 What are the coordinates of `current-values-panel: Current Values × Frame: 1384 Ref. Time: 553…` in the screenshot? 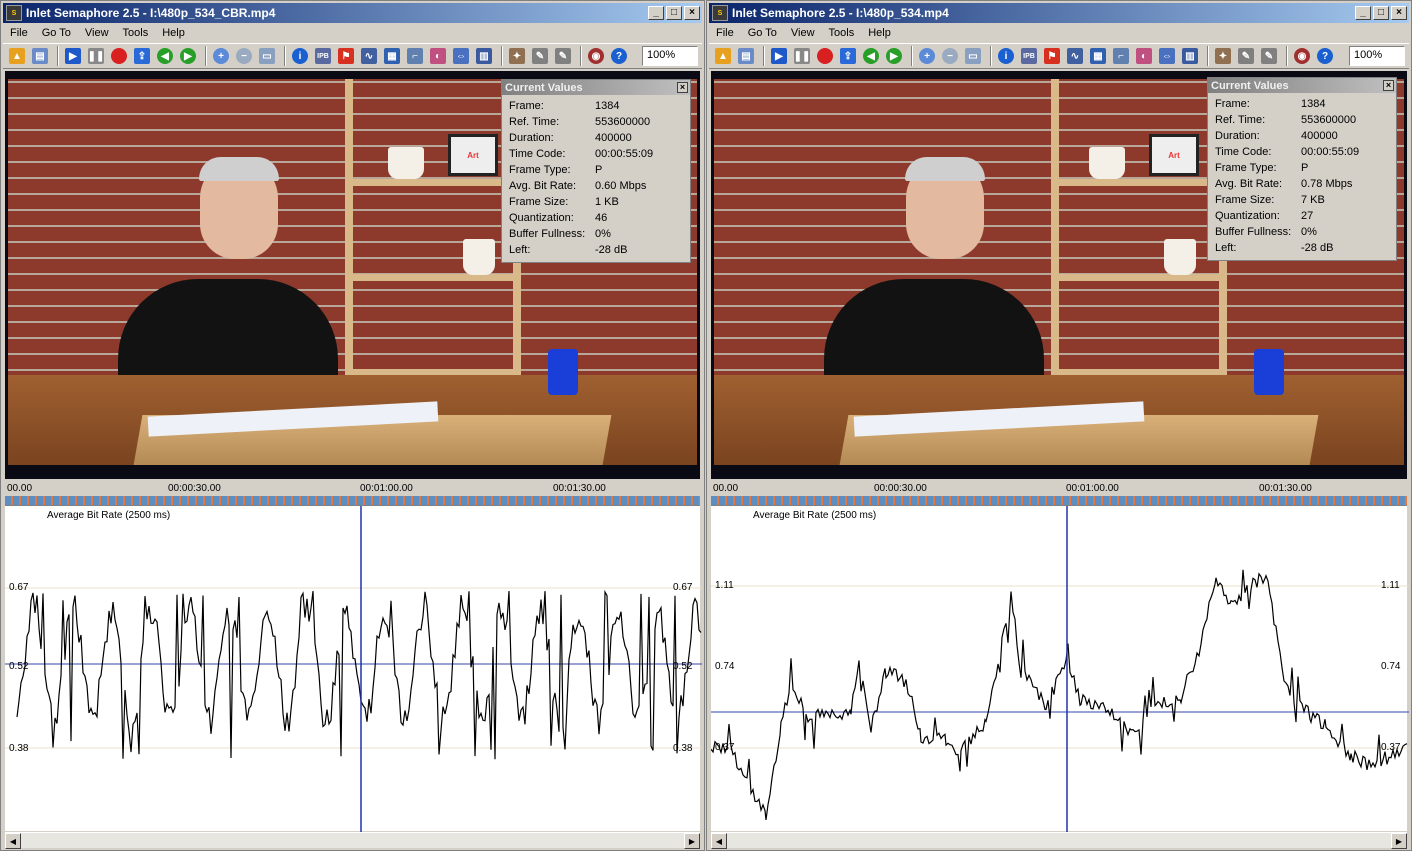 It's located at (596, 171).